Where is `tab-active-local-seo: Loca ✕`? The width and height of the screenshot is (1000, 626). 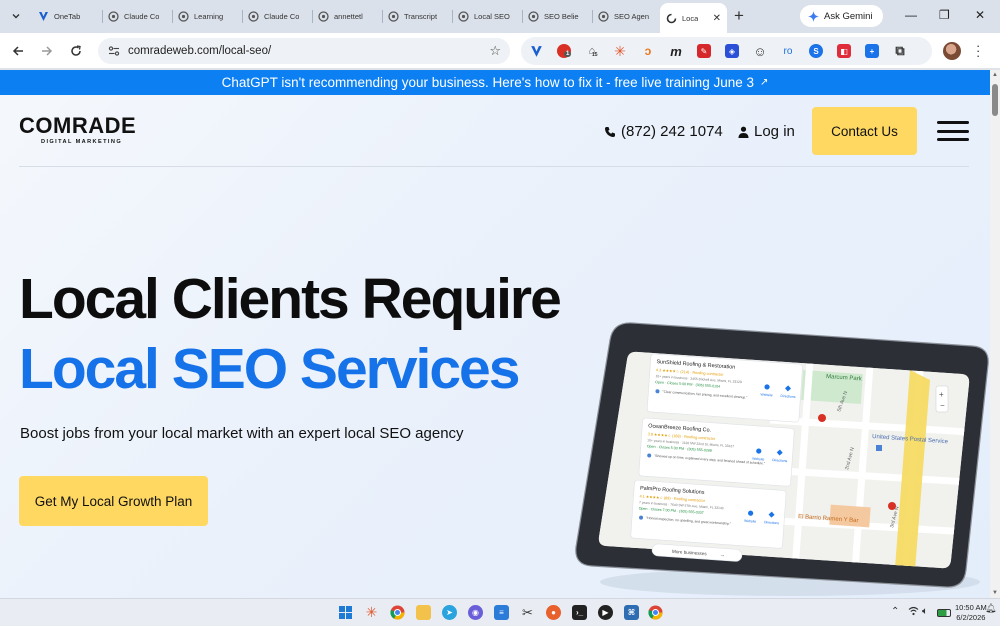
tab-active-local-seo: Loca ✕ is located at coordinates (693, 18).